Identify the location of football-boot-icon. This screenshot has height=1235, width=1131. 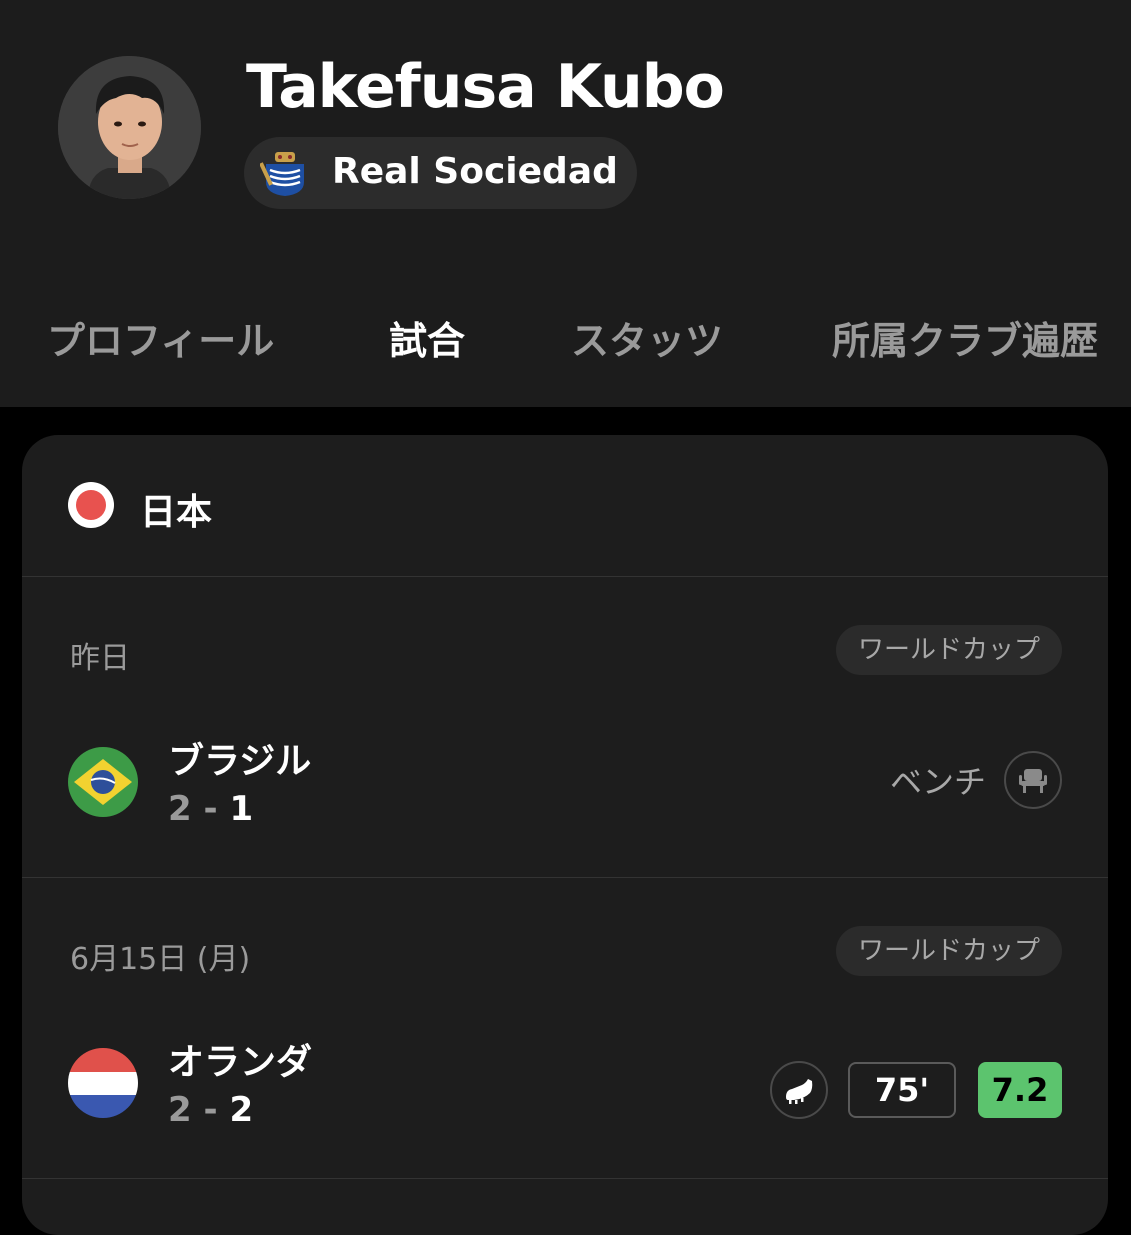
(799, 1090).